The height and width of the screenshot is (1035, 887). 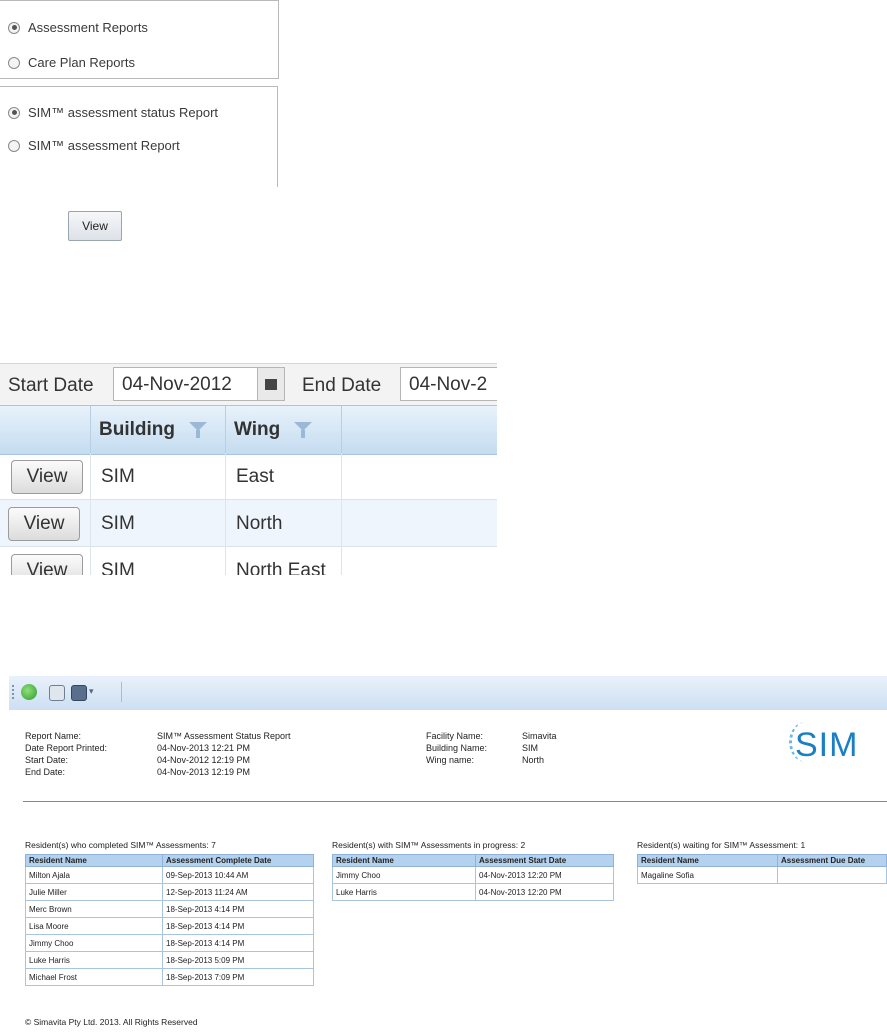 I want to click on table-row: Jimmy Choo 04-Nov-2013 12:20 PM, so click(x=473, y=875).